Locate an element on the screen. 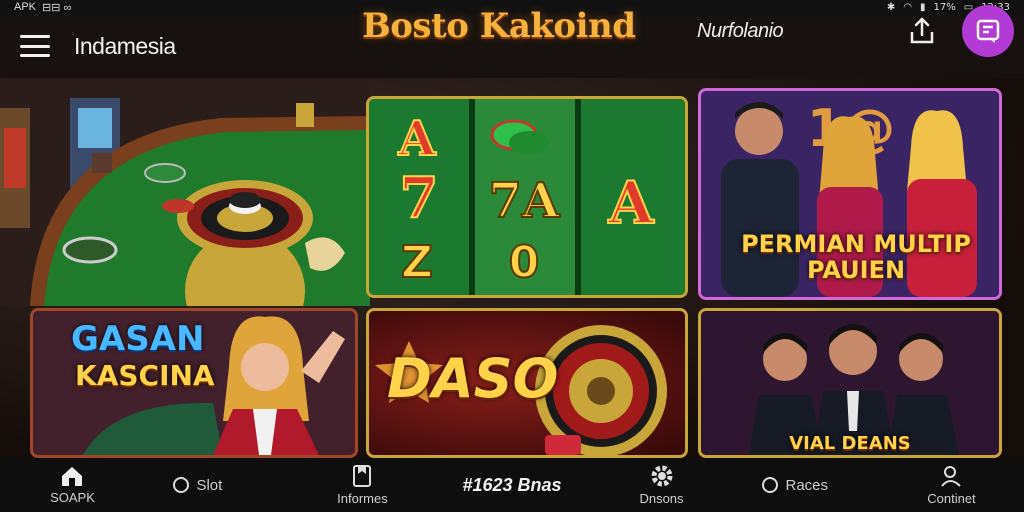 The height and width of the screenshot is (512, 1024). status-app-text: APK is located at coordinates (25, 7).